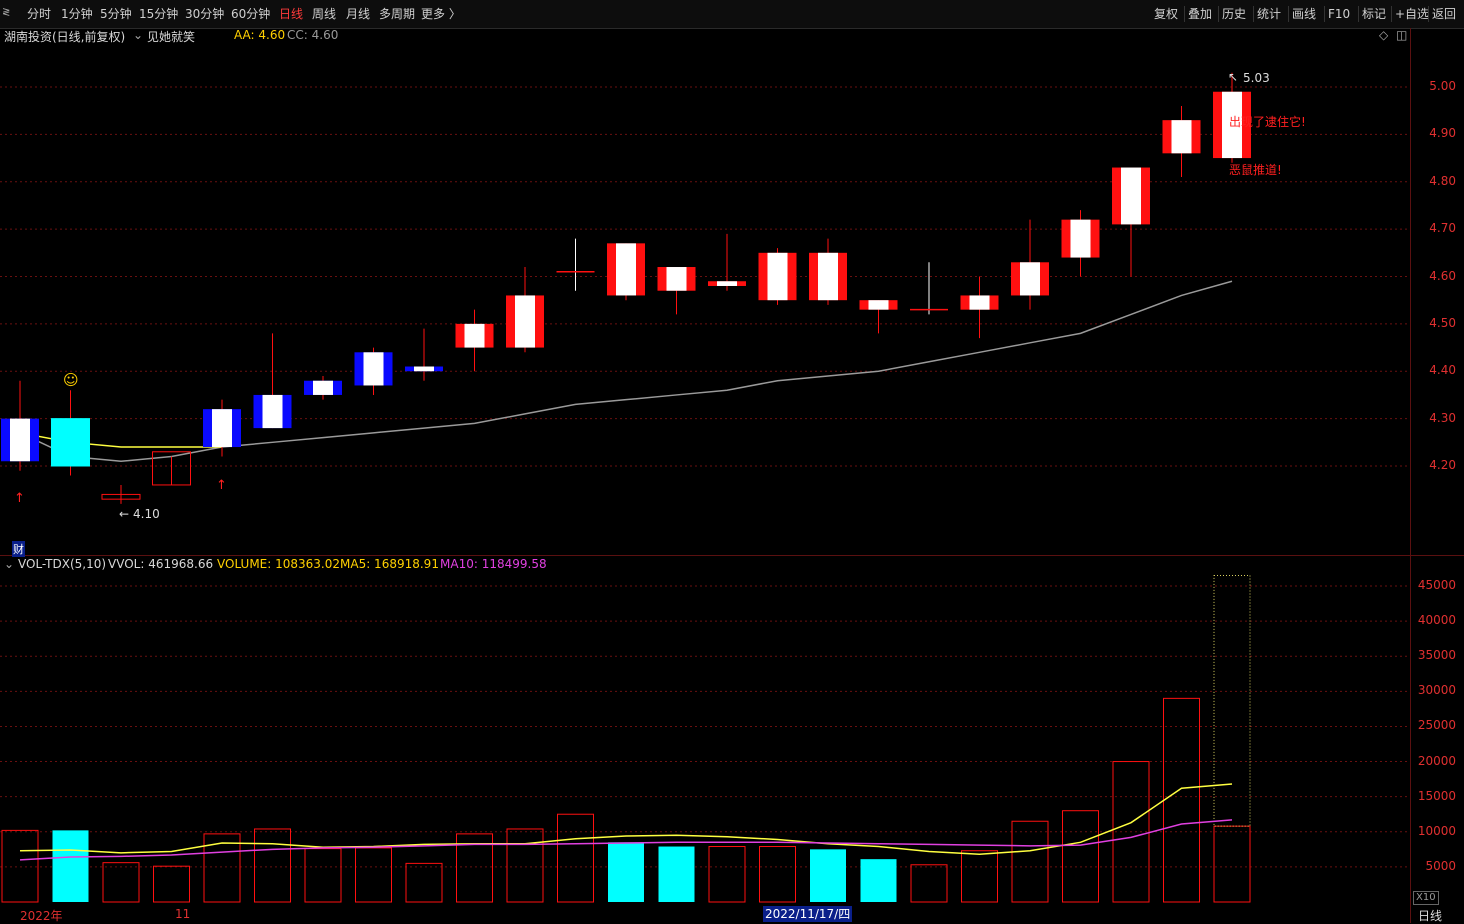  What do you see at coordinates (808, 914) in the screenshot?
I see `date-highlight: 2022/11/17/四` at bounding box center [808, 914].